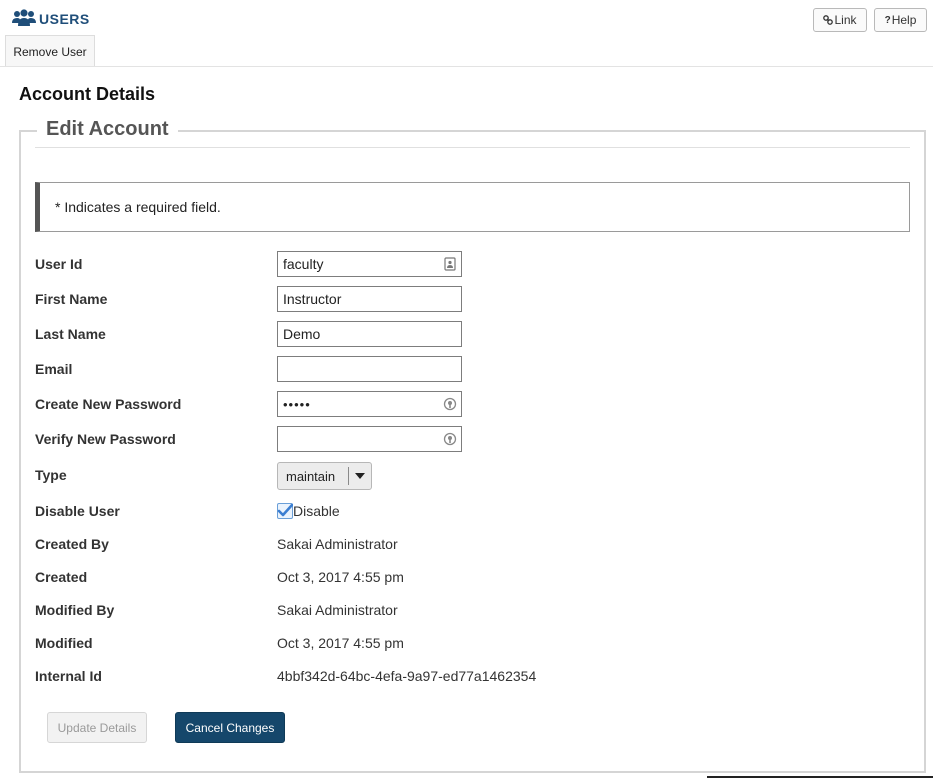 This screenshot has height=778, width=933. What do you see at coordinates (369, 299) in the screenshot?
I see `first-name-input` at bounding box center [369, 299].